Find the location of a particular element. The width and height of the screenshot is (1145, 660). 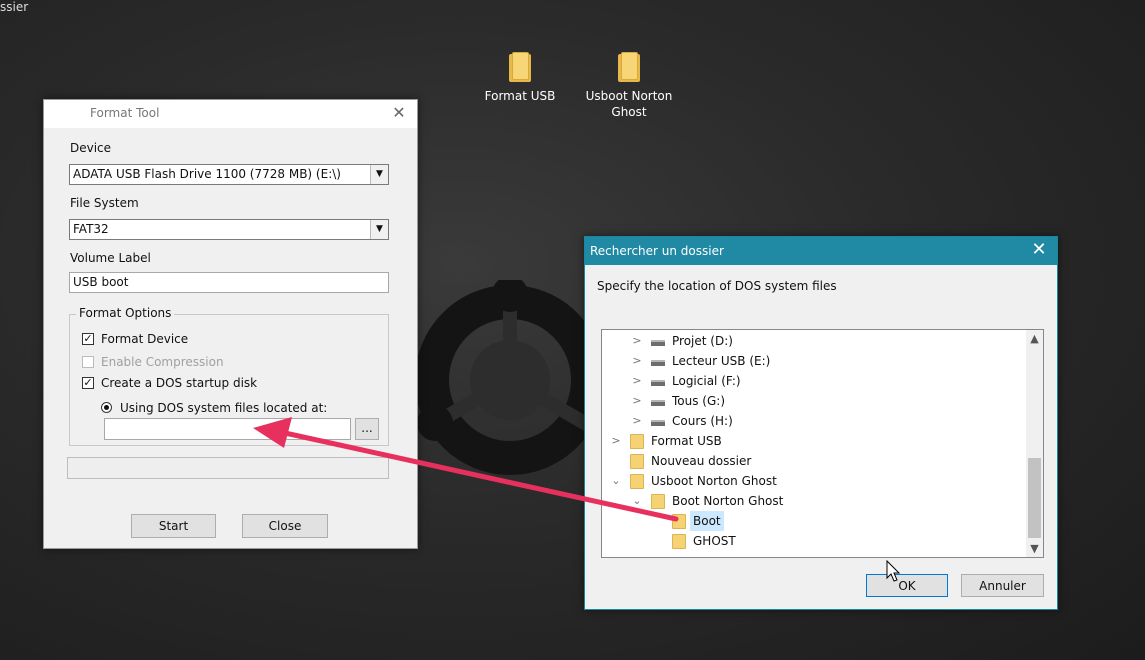

desktop-icon-label: Usboot Norton Ghost is located at coordinates (629, 104).